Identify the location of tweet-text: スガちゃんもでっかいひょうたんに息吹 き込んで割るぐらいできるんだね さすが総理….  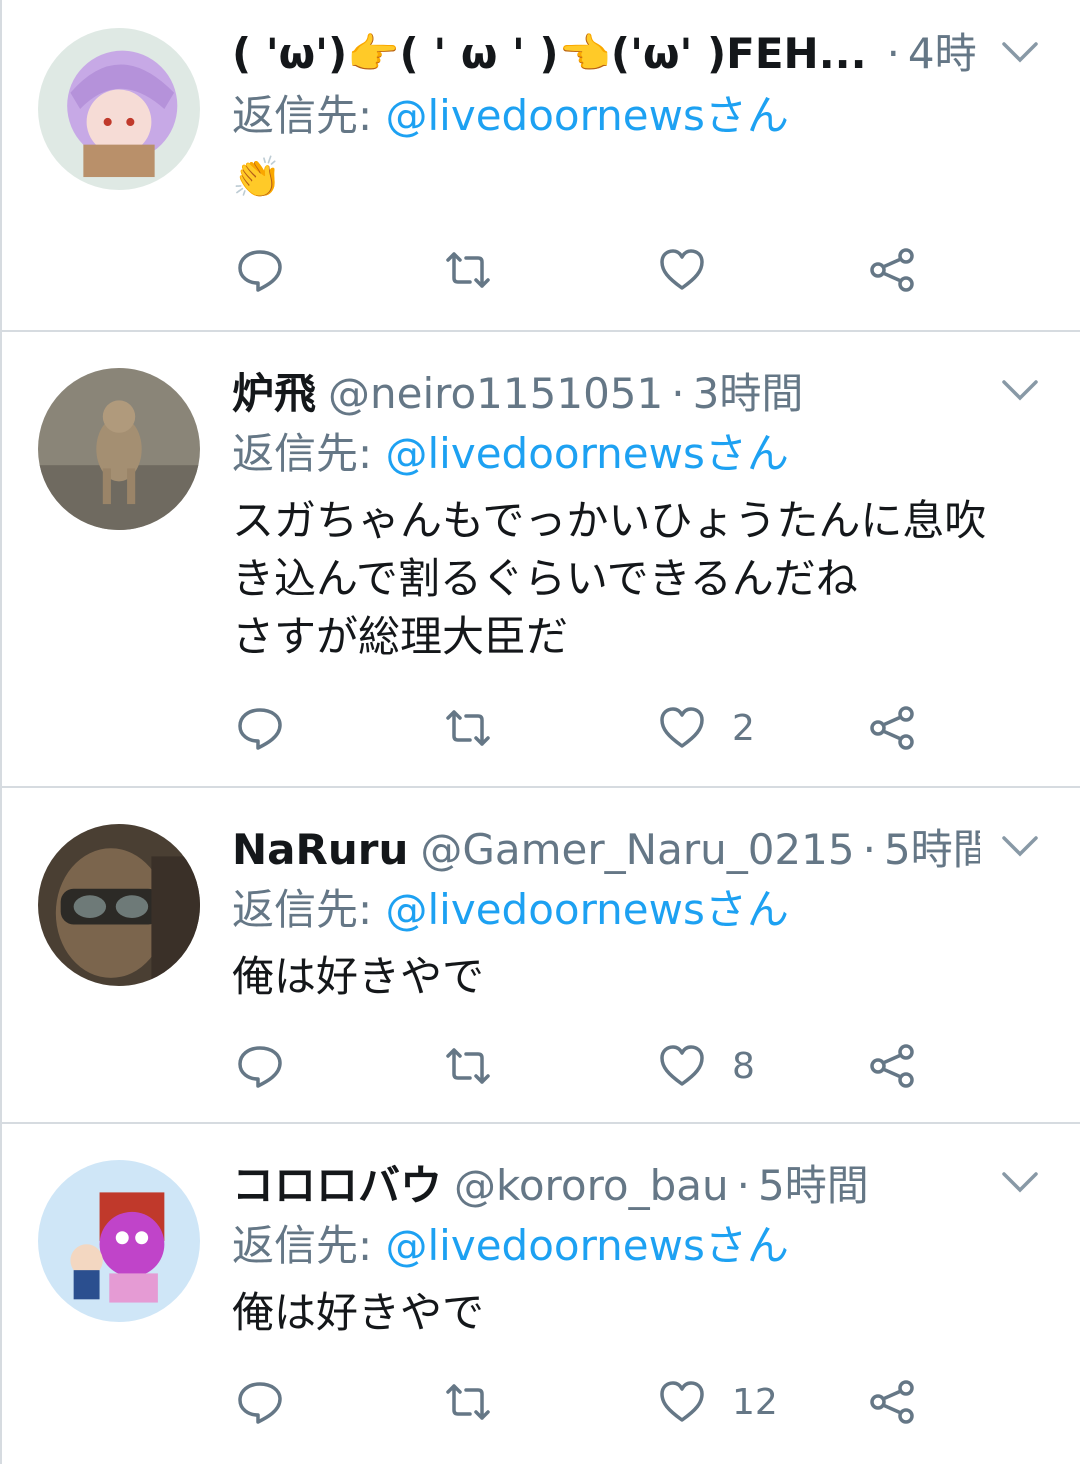
(609, 578).